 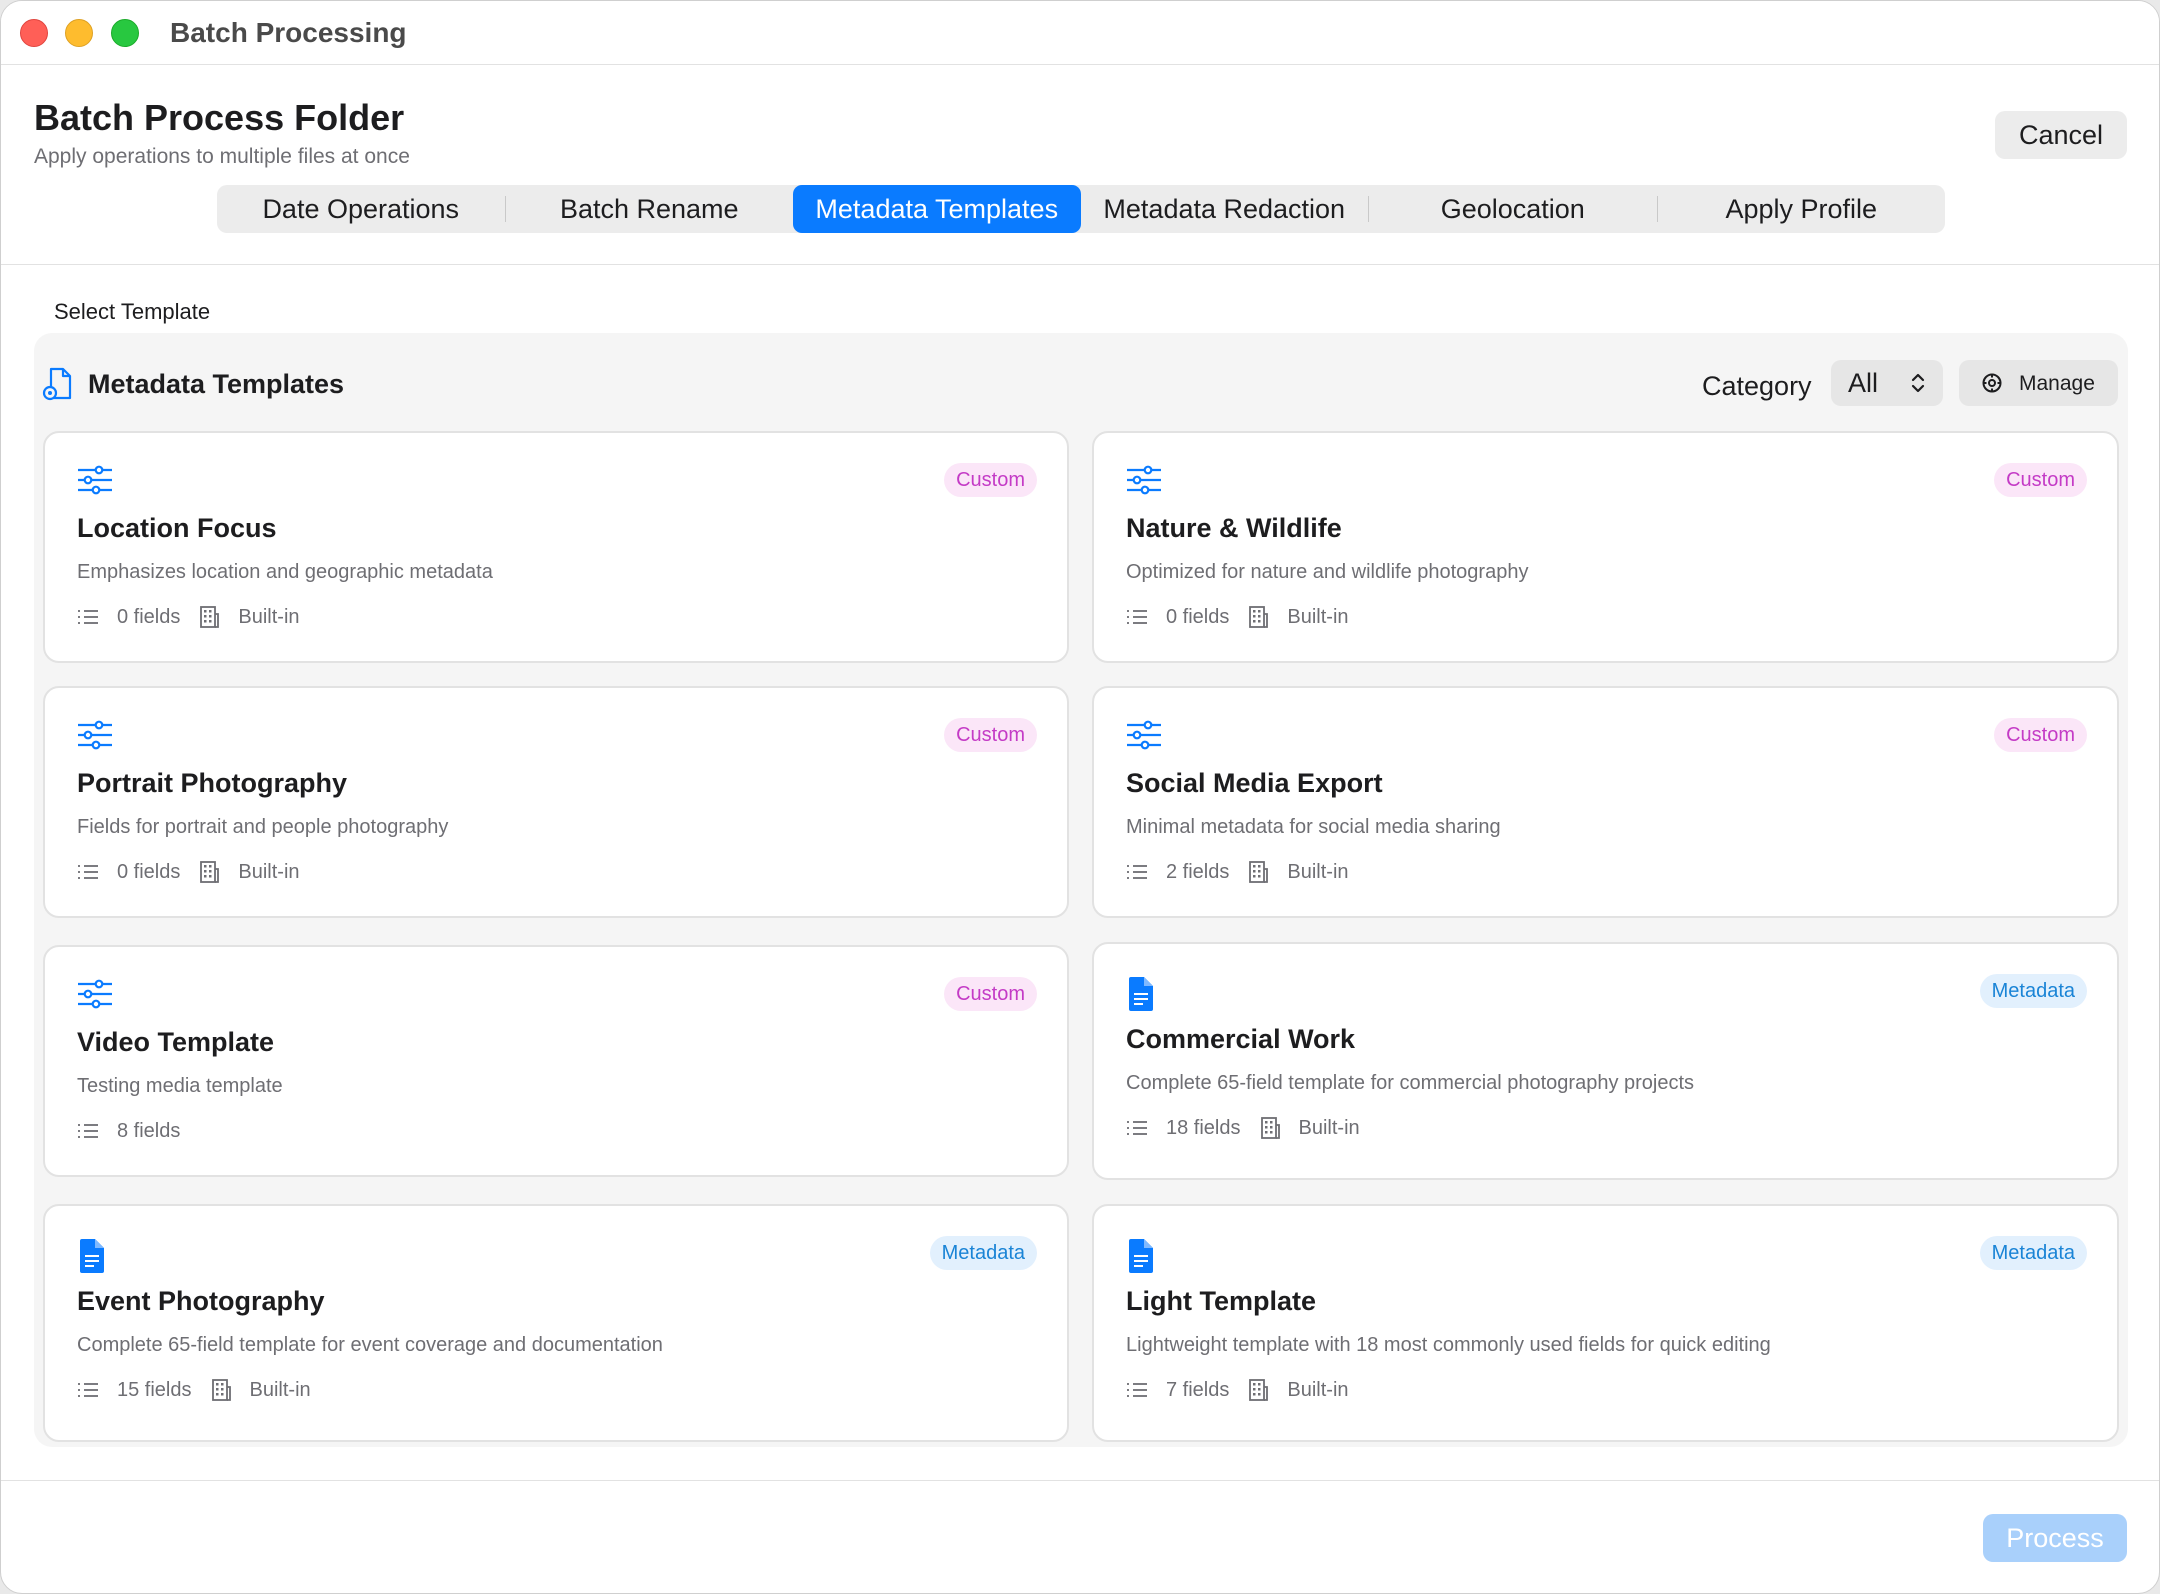 What do you see at coordinates (937, 209) in the screenshot?
I see `tab-metadata-templates: Metadata Templates` at bounding box center [937, 209].